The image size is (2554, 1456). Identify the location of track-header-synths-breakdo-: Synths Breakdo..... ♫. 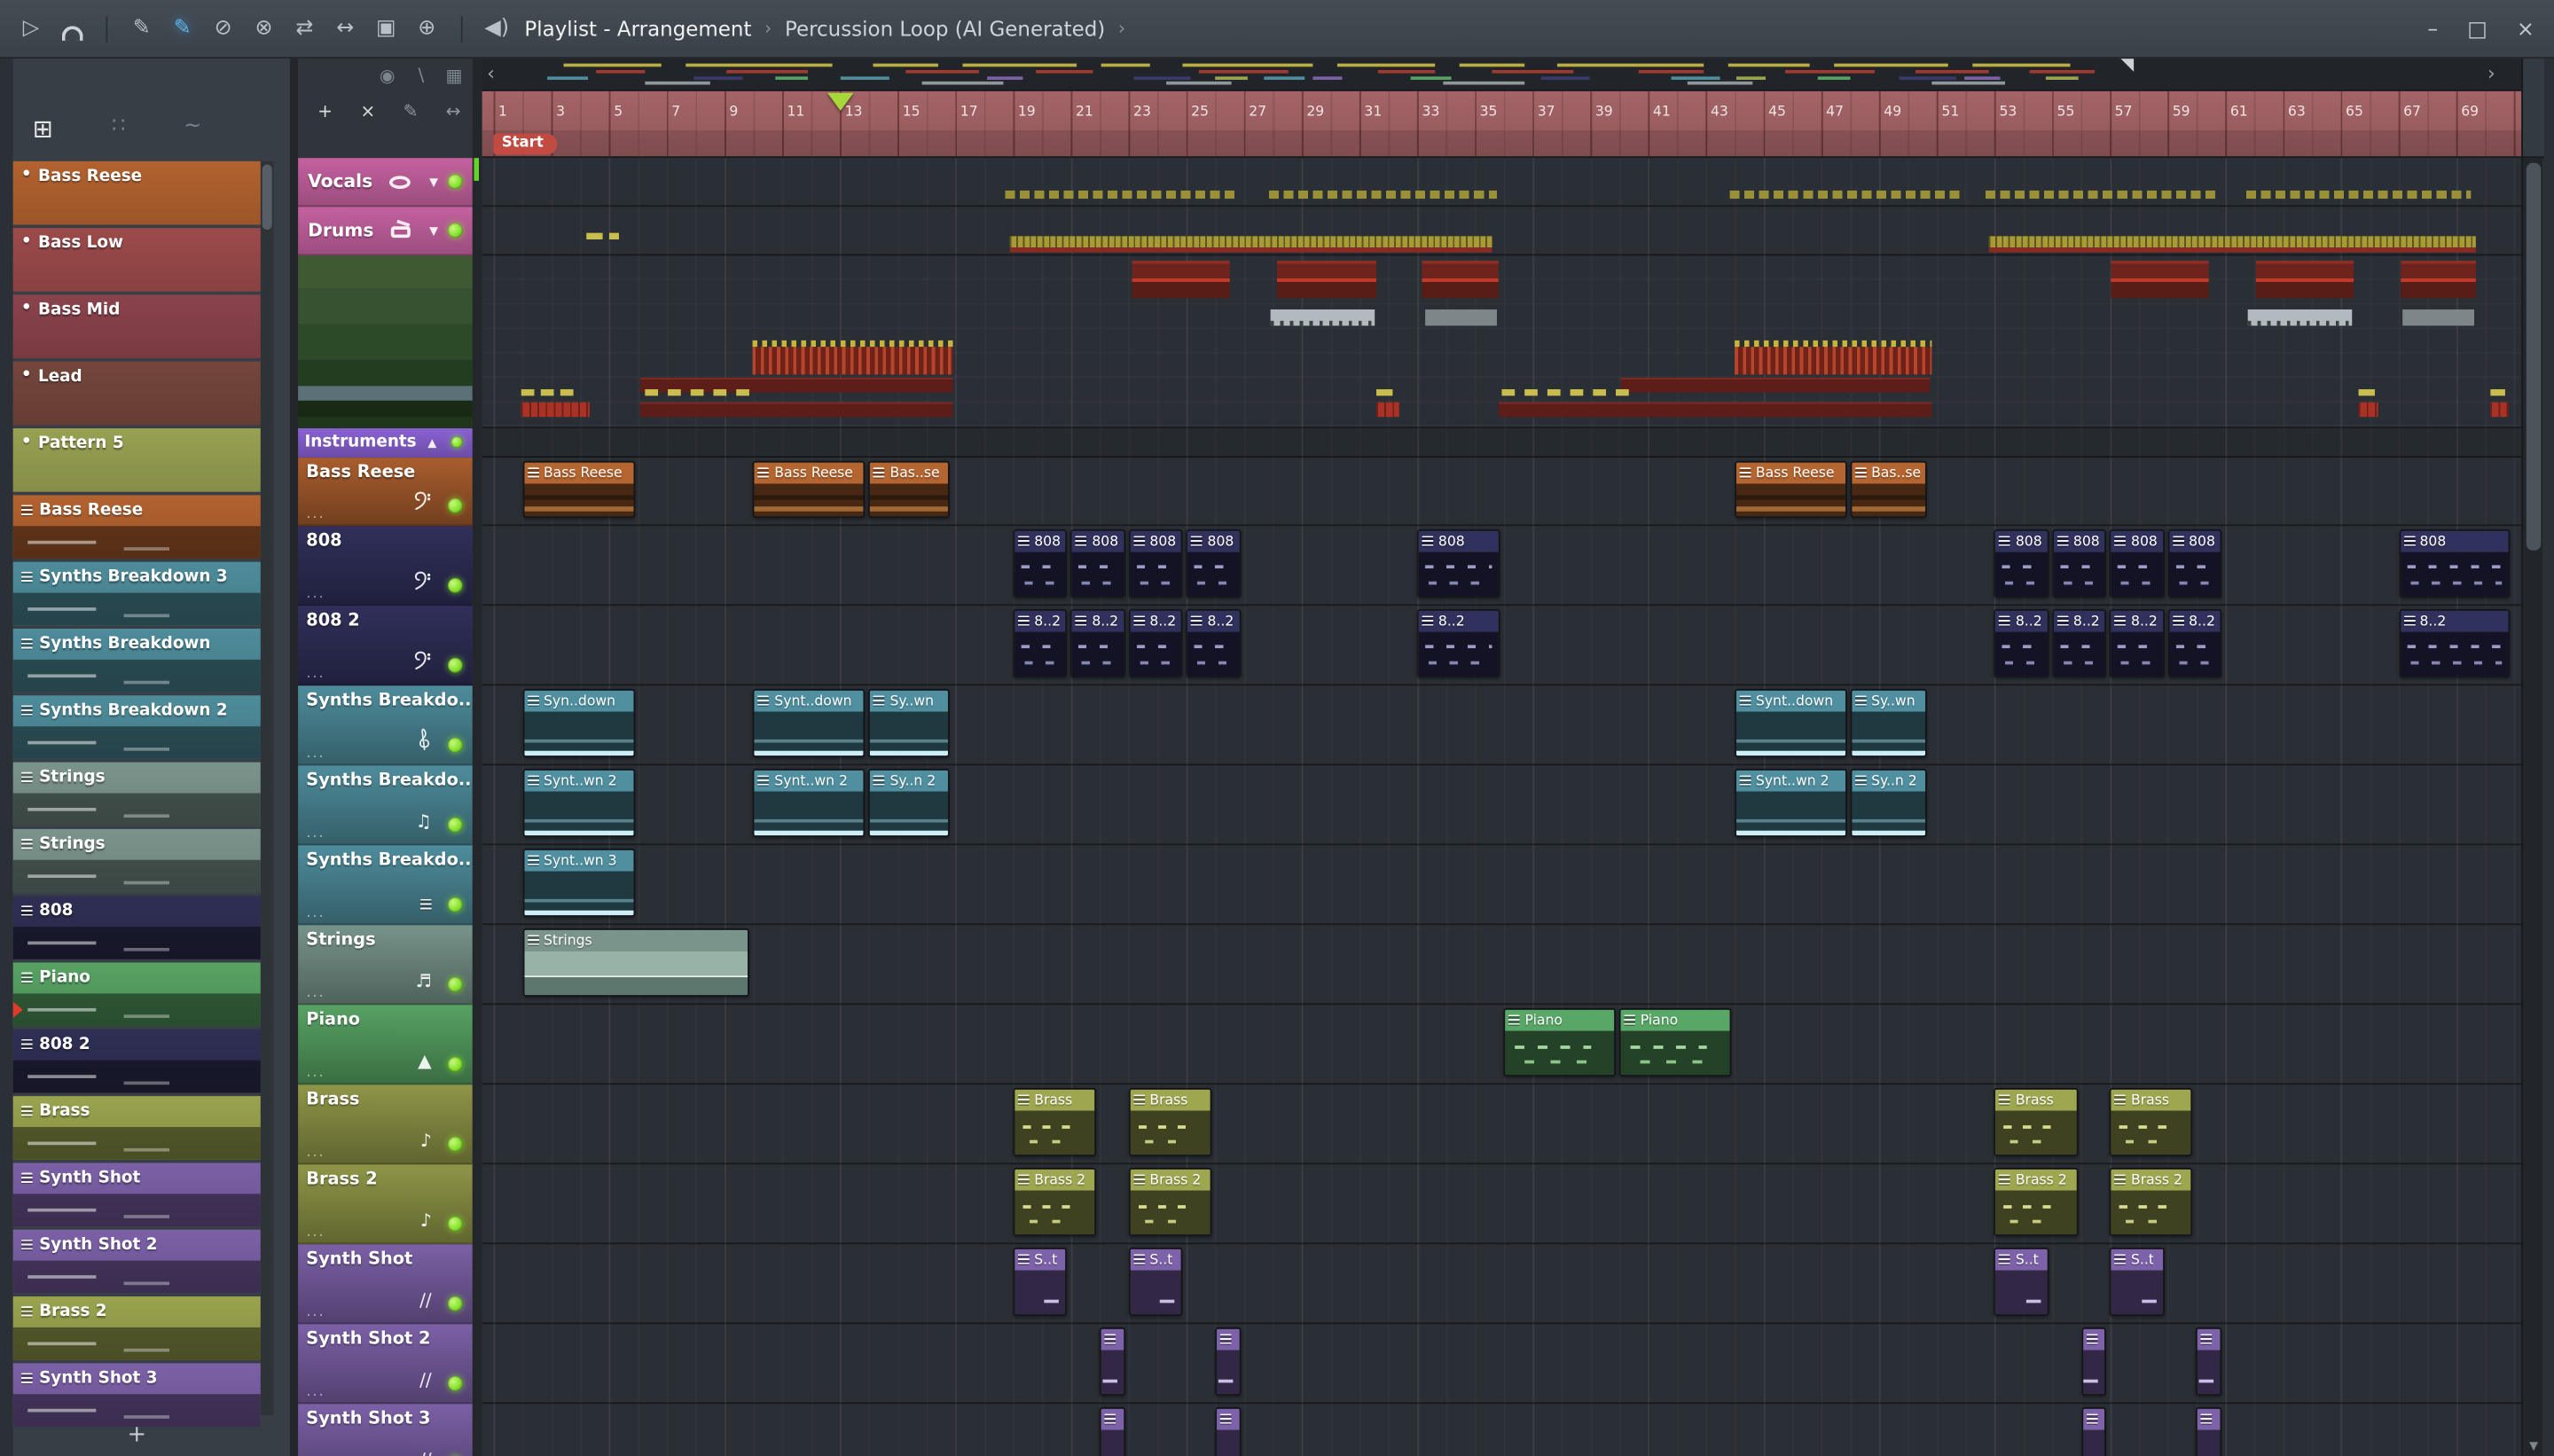
(385, 805).